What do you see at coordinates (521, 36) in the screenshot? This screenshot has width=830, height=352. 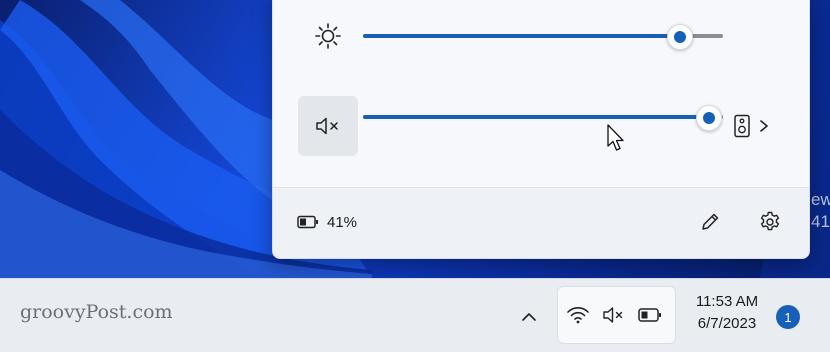 I see `brightness-slider-fill` at bounding box center [521, 36].